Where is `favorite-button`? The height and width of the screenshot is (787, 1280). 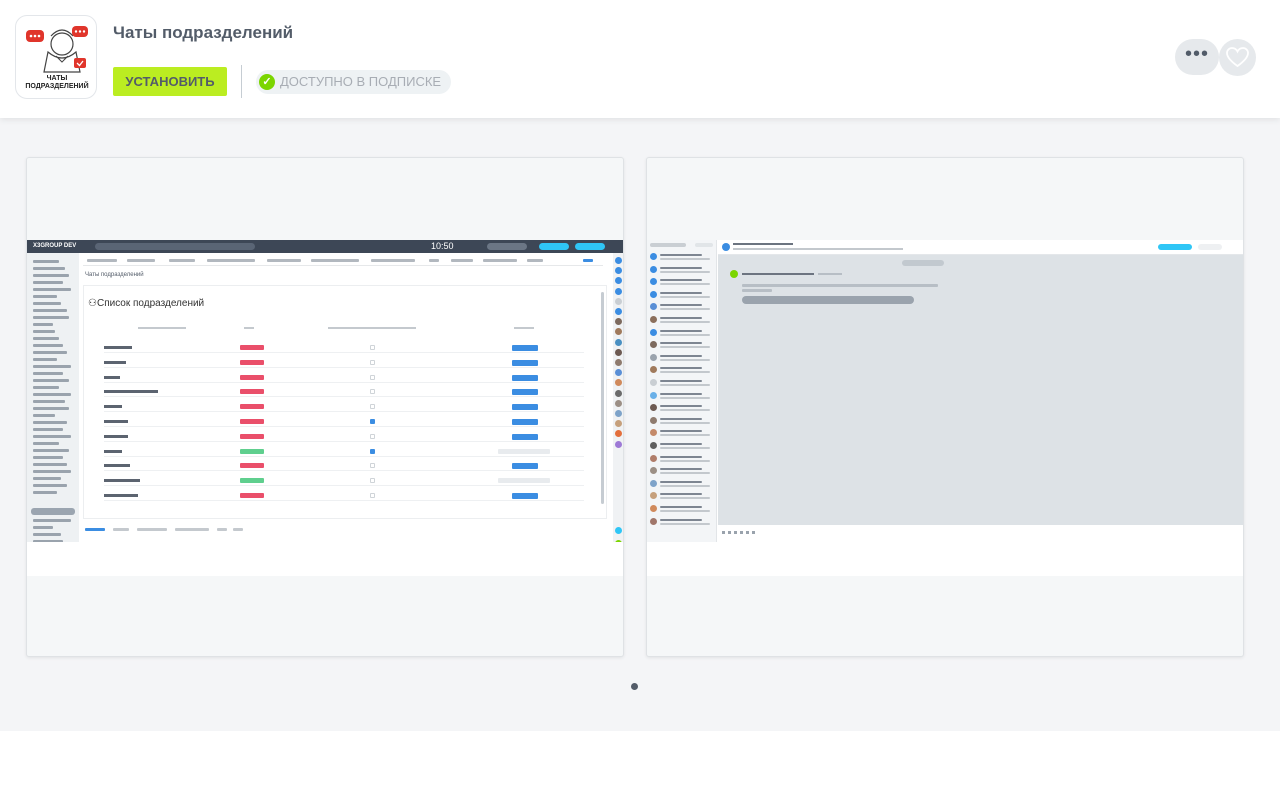 favorite-button is located at coordinates (1237, 57).